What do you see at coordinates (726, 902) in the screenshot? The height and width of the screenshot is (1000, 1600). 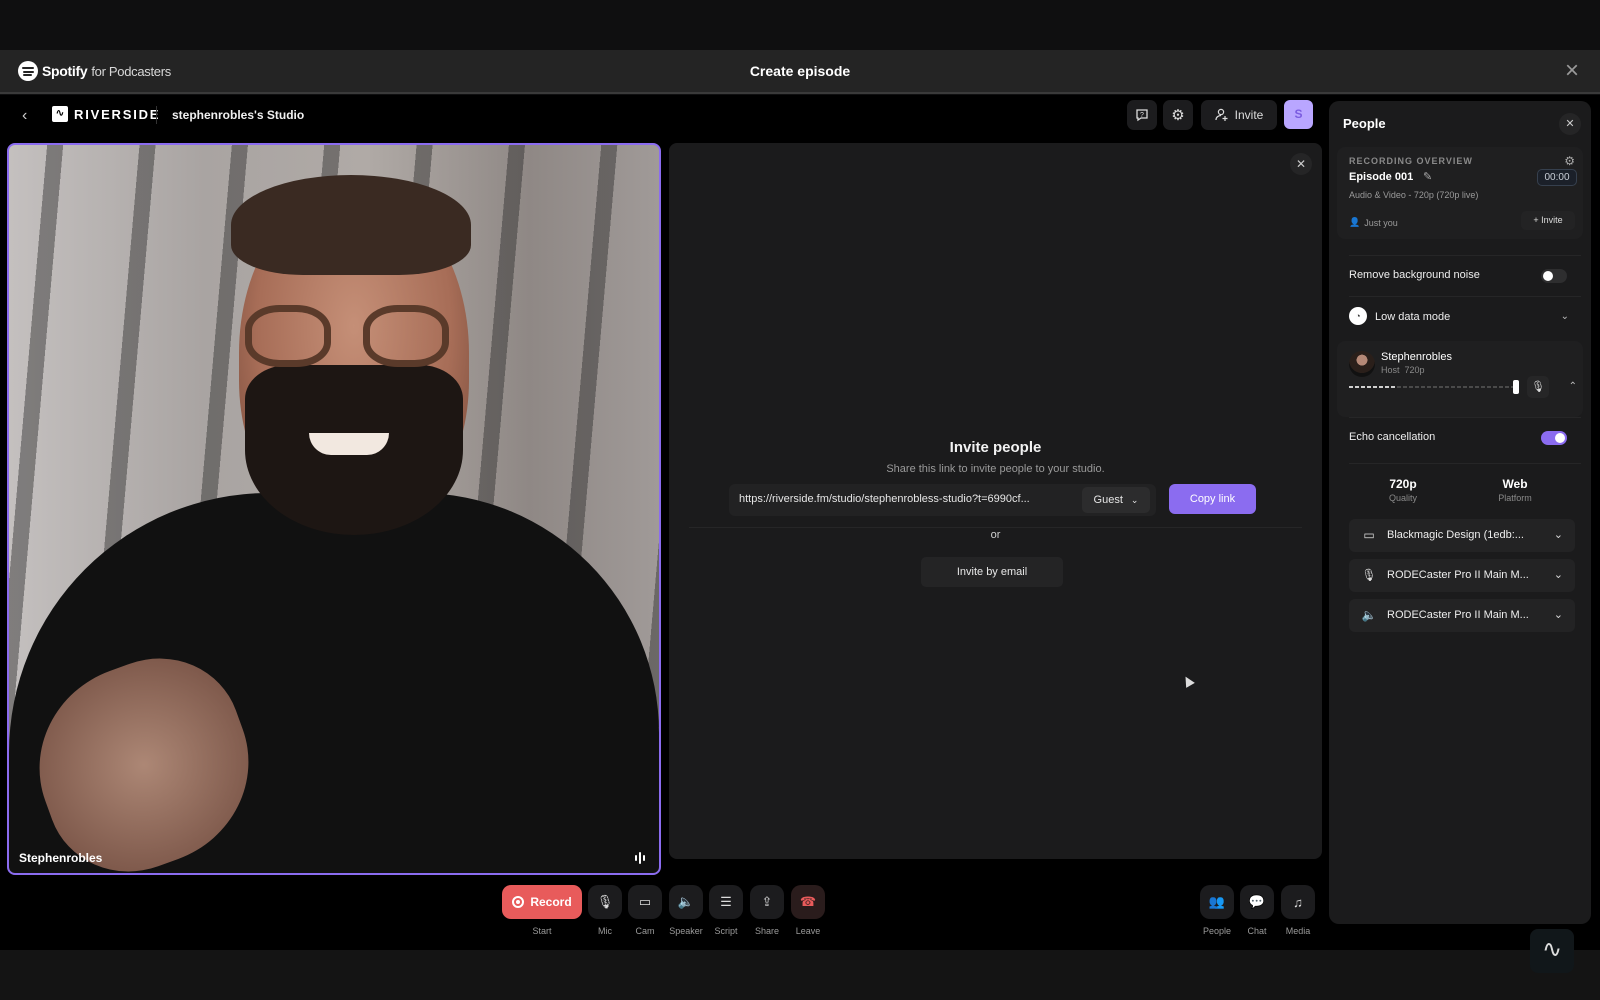 I see `script-button: ☰` at bounding box center [726, 902].